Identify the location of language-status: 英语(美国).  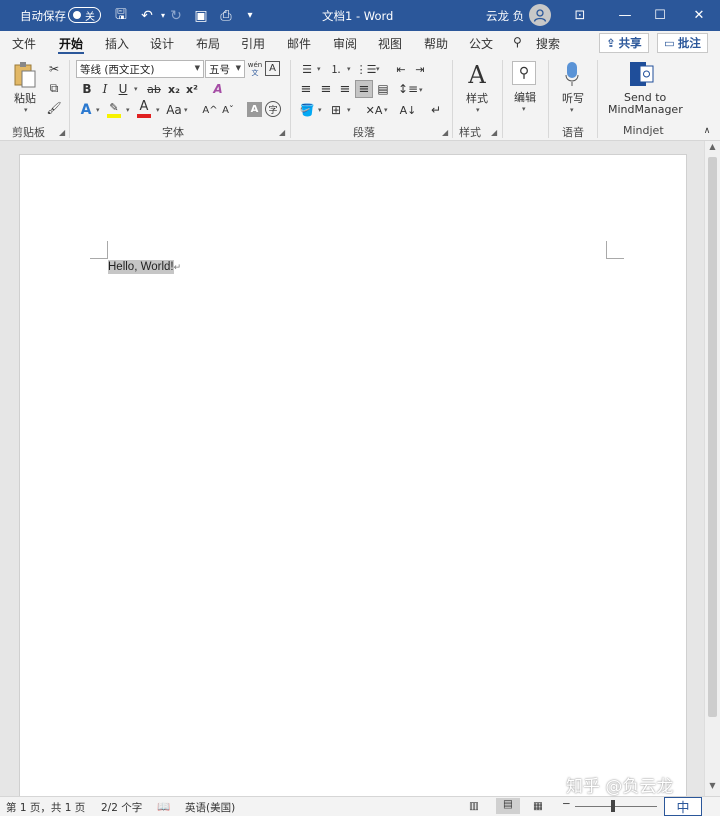
(210, 807).